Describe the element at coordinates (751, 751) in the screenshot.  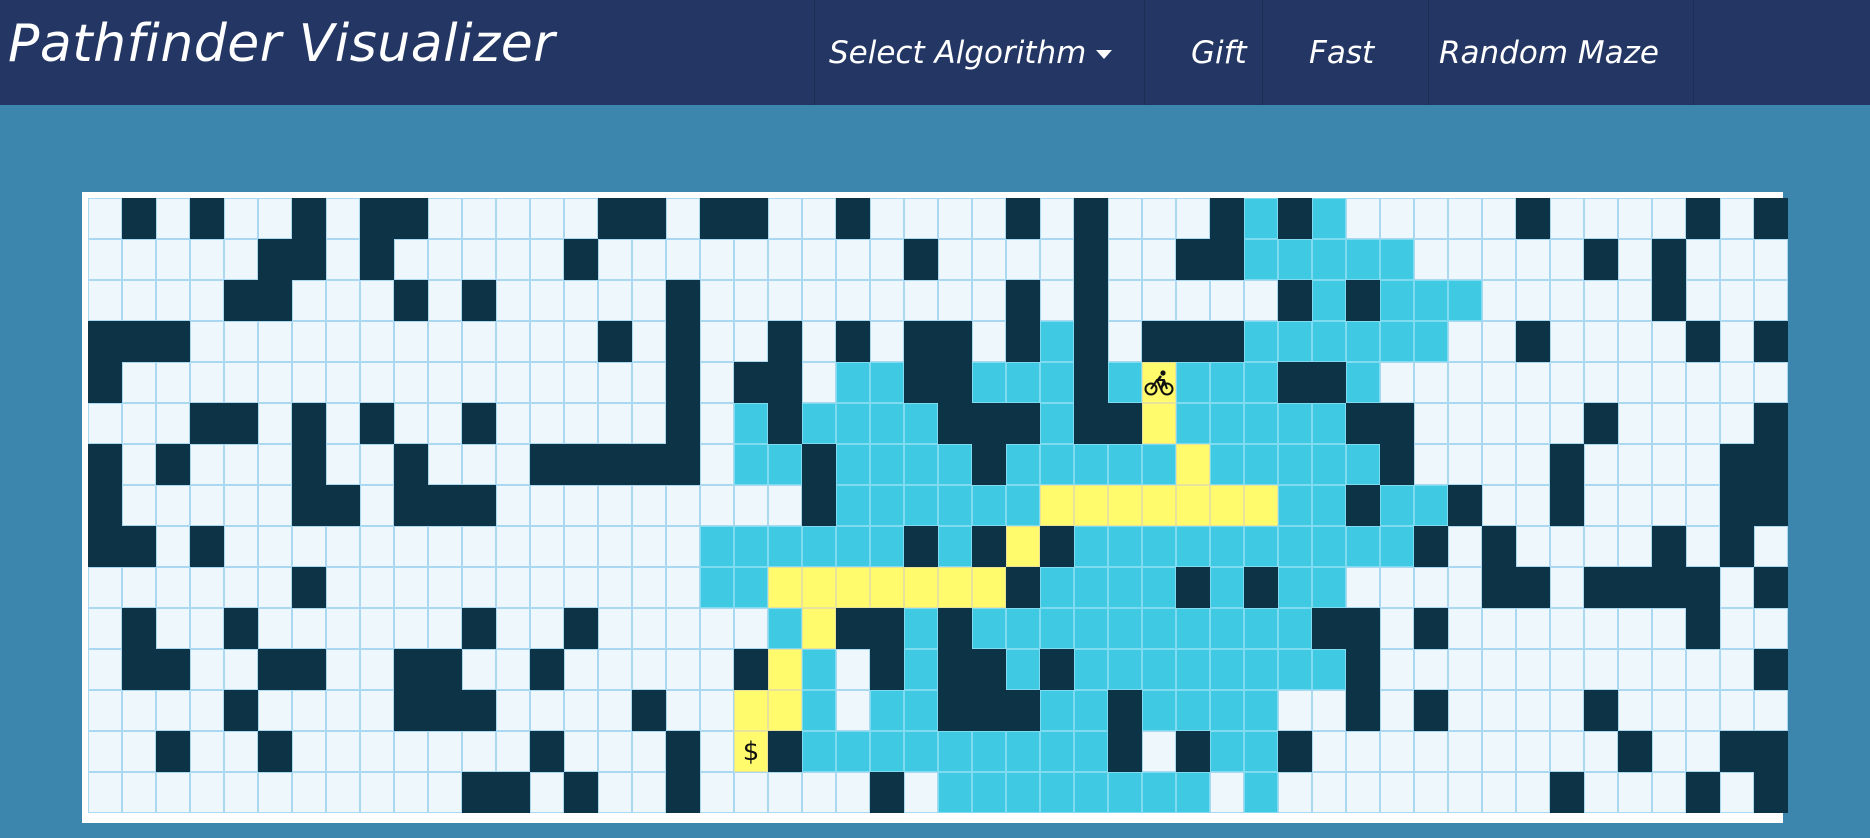
I see `target-node-cell: $` at that location.